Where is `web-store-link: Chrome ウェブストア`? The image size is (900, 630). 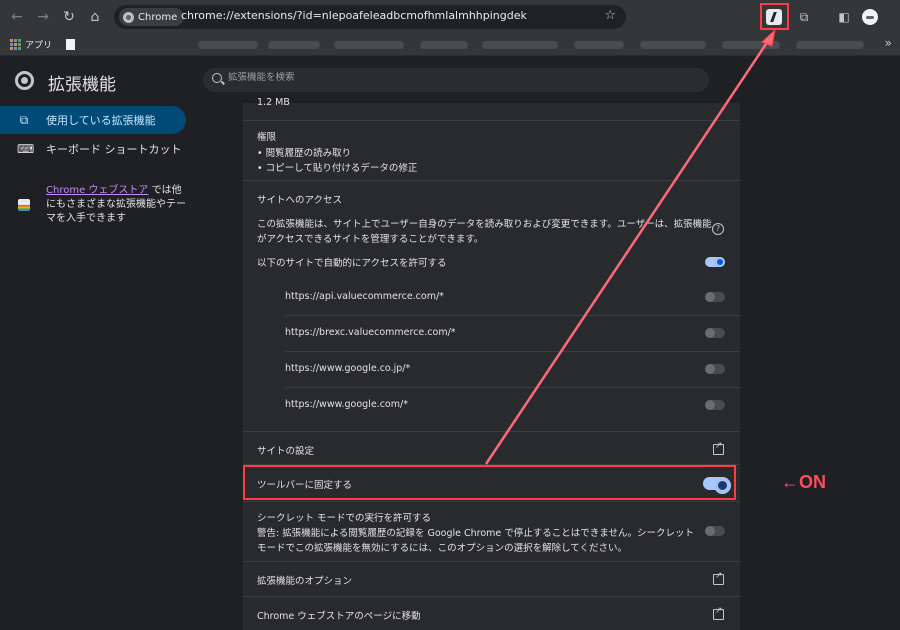
web-store-link: Chrome ウェブストア is located at coordinates (97, 190).